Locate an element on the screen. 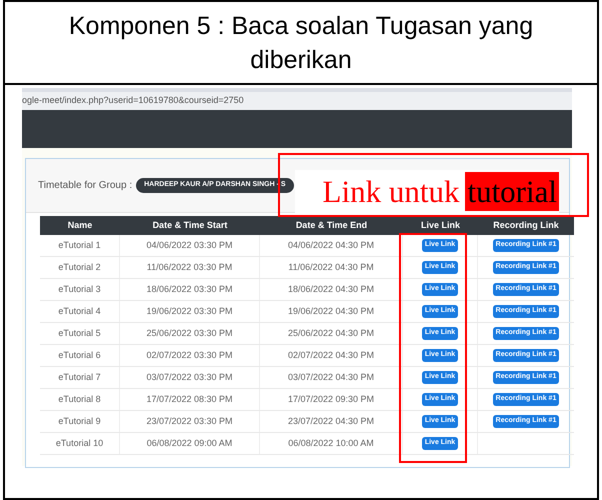 The height and width of the screenshot is (500, 602). callout-text: Link untuk is located at coordinates (391, 191).